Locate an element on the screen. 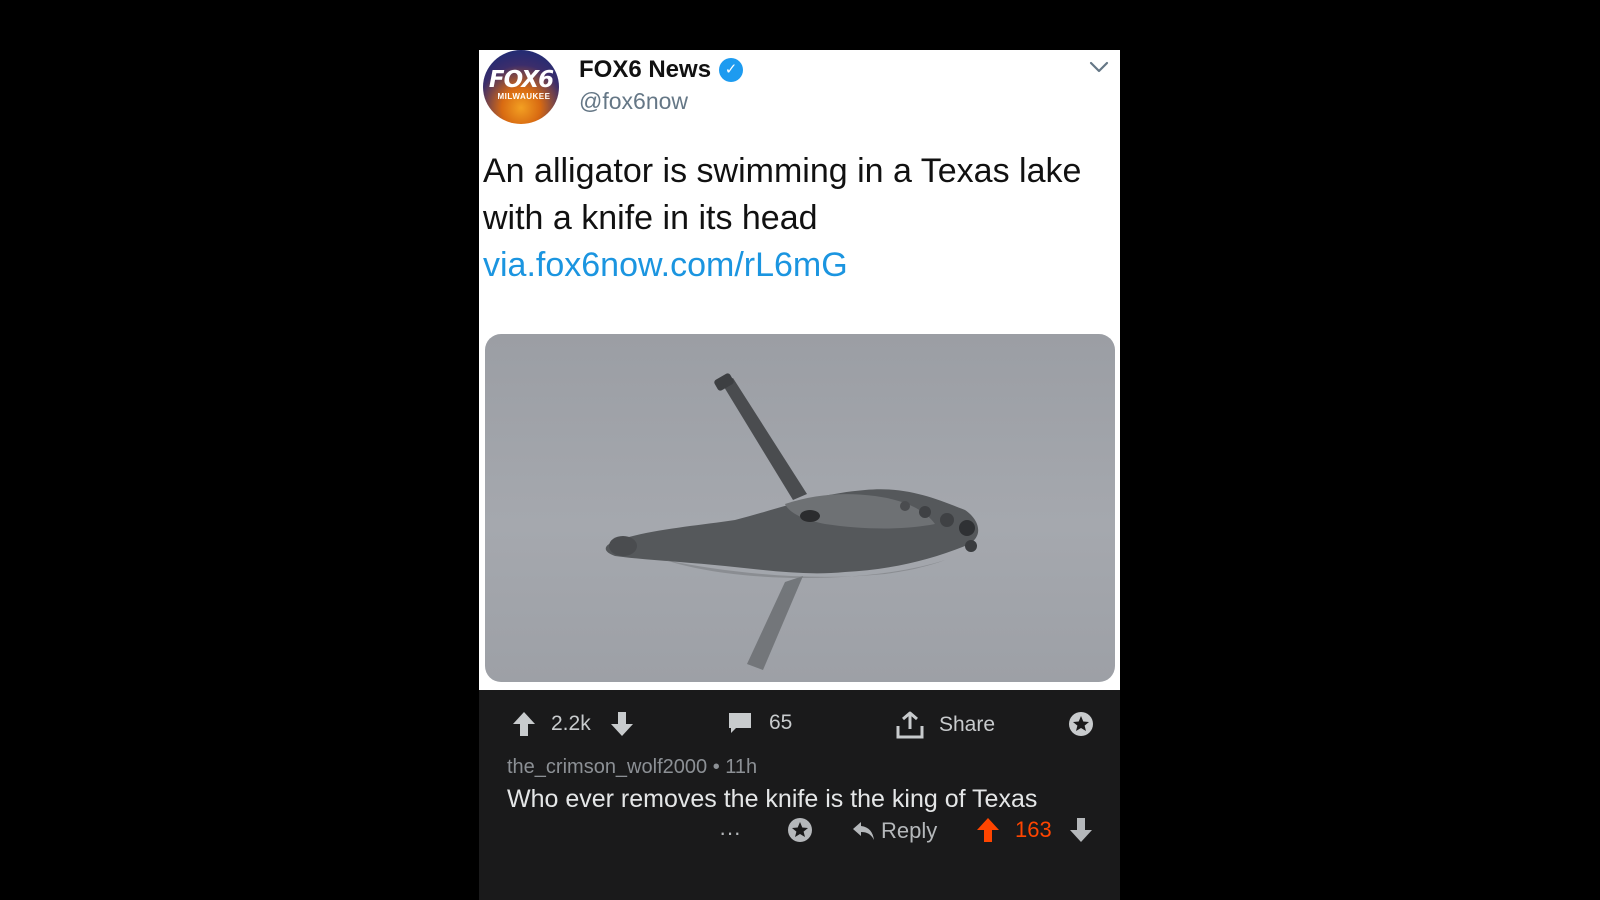 This screenshot has height=900, width=1600. vote-group: 2.2k is located at coordinates (573, 724).